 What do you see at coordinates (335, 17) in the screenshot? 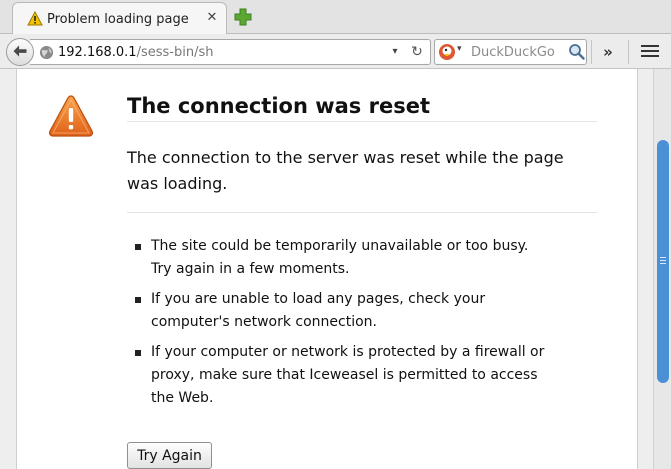
I see `tab-strip: Problem loading page ✕` at bounding box center [335, 17].